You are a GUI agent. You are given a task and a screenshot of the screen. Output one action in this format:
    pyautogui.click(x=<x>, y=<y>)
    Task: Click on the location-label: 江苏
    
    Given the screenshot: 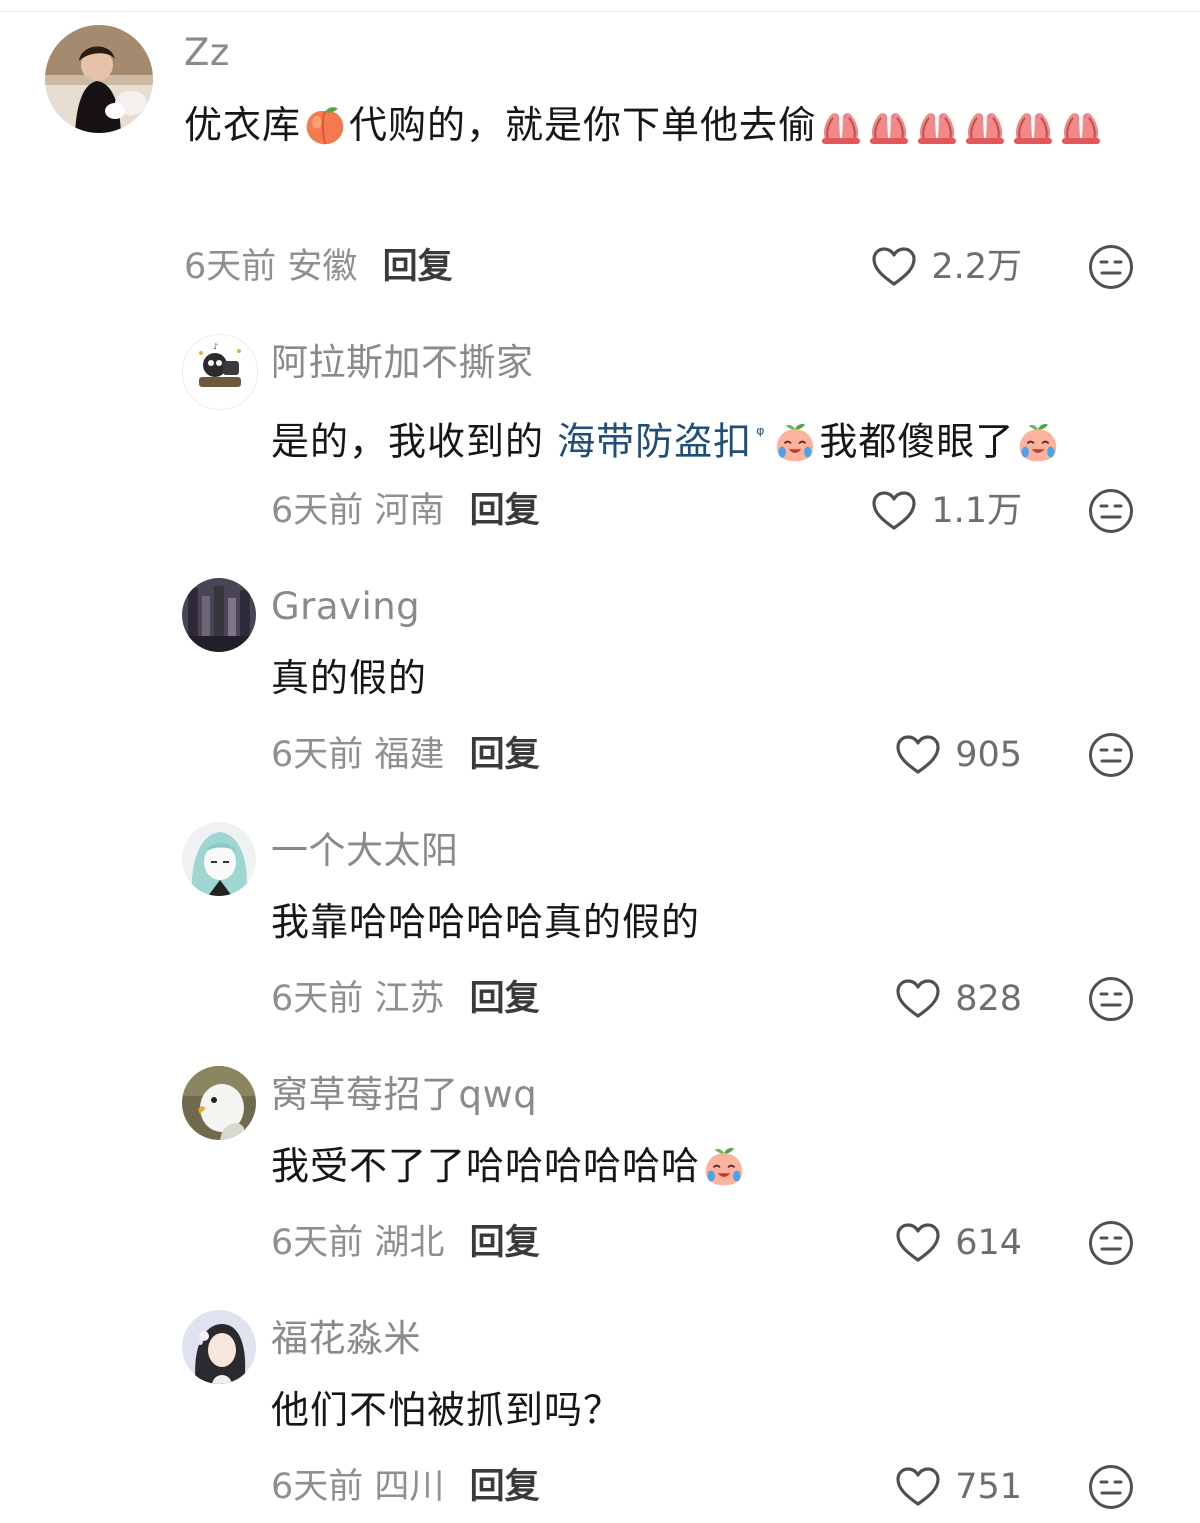 What is the action you would take?
    pyautogui.click(x=409, y=999)
    